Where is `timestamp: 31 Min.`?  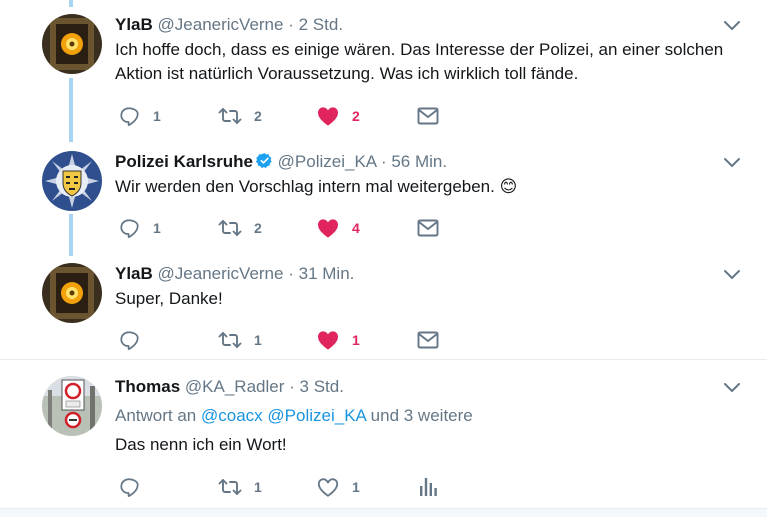 timestamp: 31 Min. is located at coordinates (327, 273).